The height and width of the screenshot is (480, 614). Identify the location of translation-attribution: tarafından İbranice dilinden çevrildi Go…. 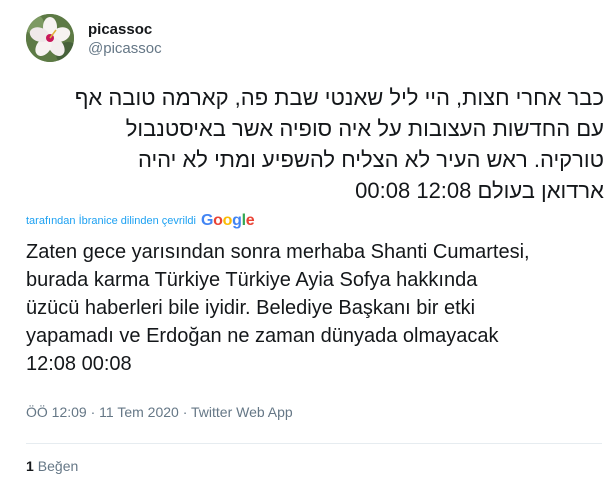
(140, 221).